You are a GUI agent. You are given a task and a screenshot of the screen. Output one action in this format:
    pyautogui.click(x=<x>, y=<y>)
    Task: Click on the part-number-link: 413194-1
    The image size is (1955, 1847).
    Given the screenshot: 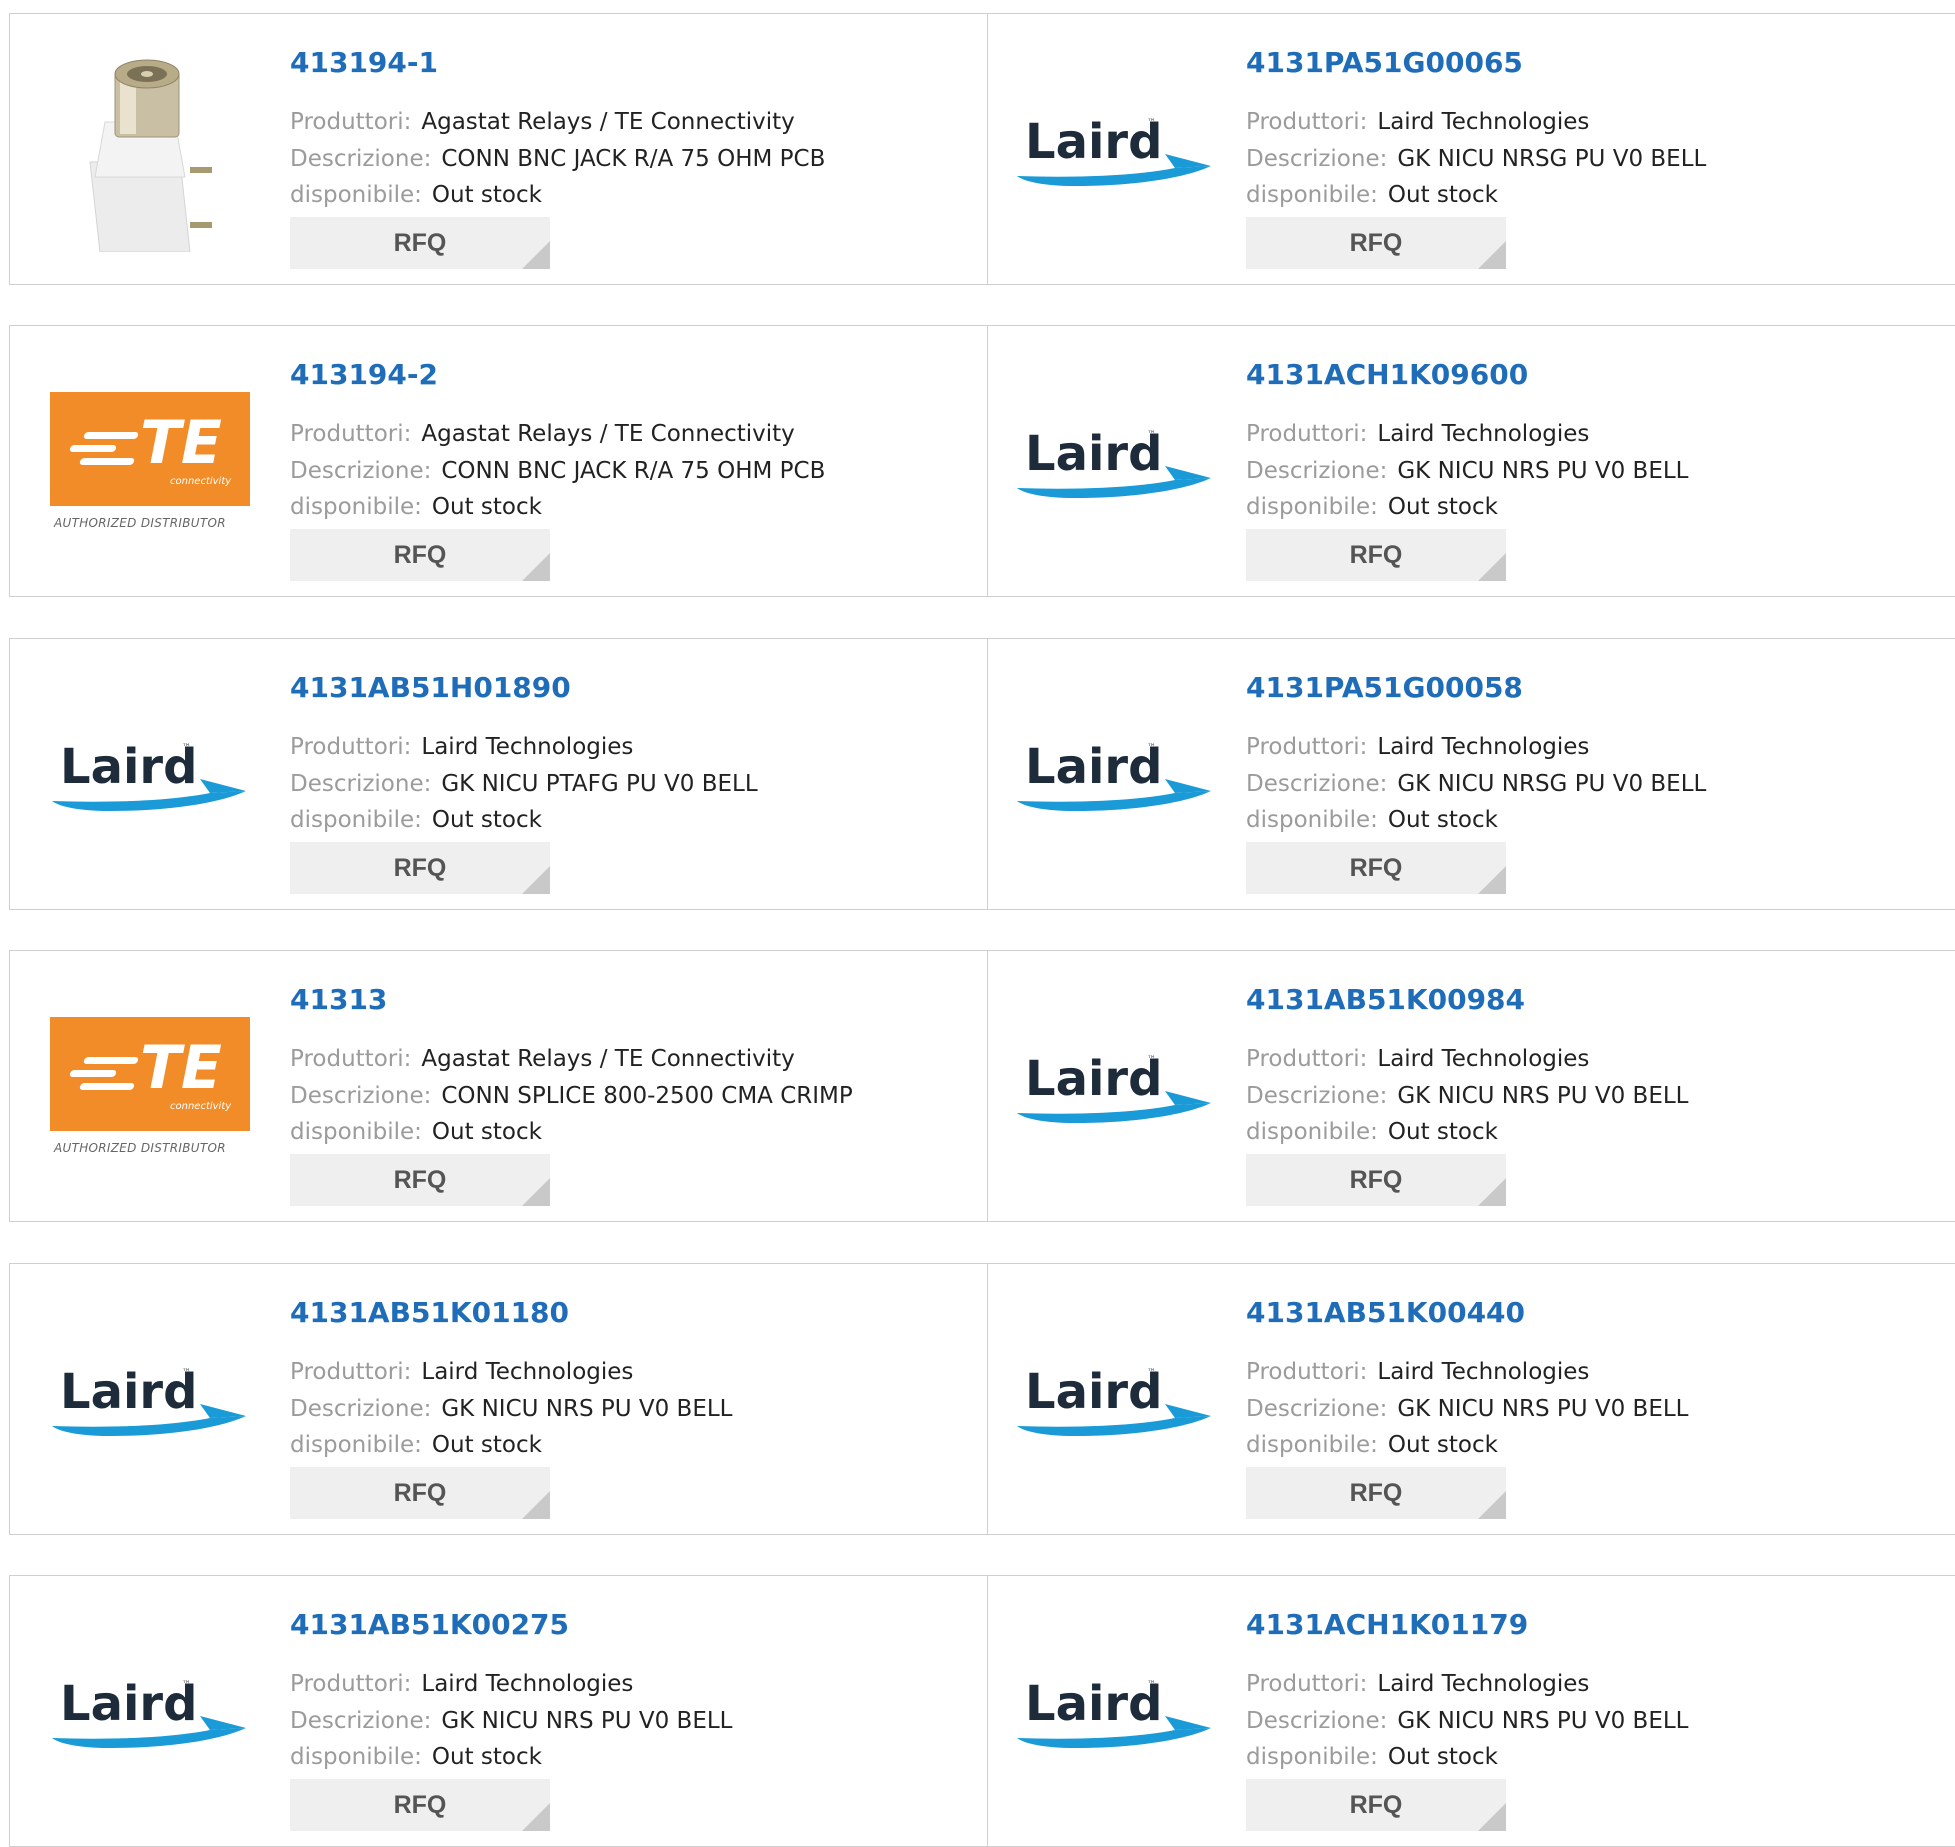 What is the action you would take?
    pyautogui.click(x=364, y=62)
    